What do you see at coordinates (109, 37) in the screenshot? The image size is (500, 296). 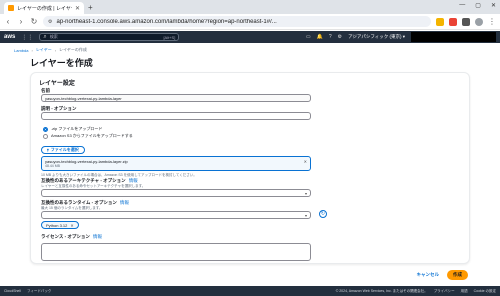 I see `aws-search-input: ⌕ 検索 [Alt+S]` at bounding box center [109, 37].